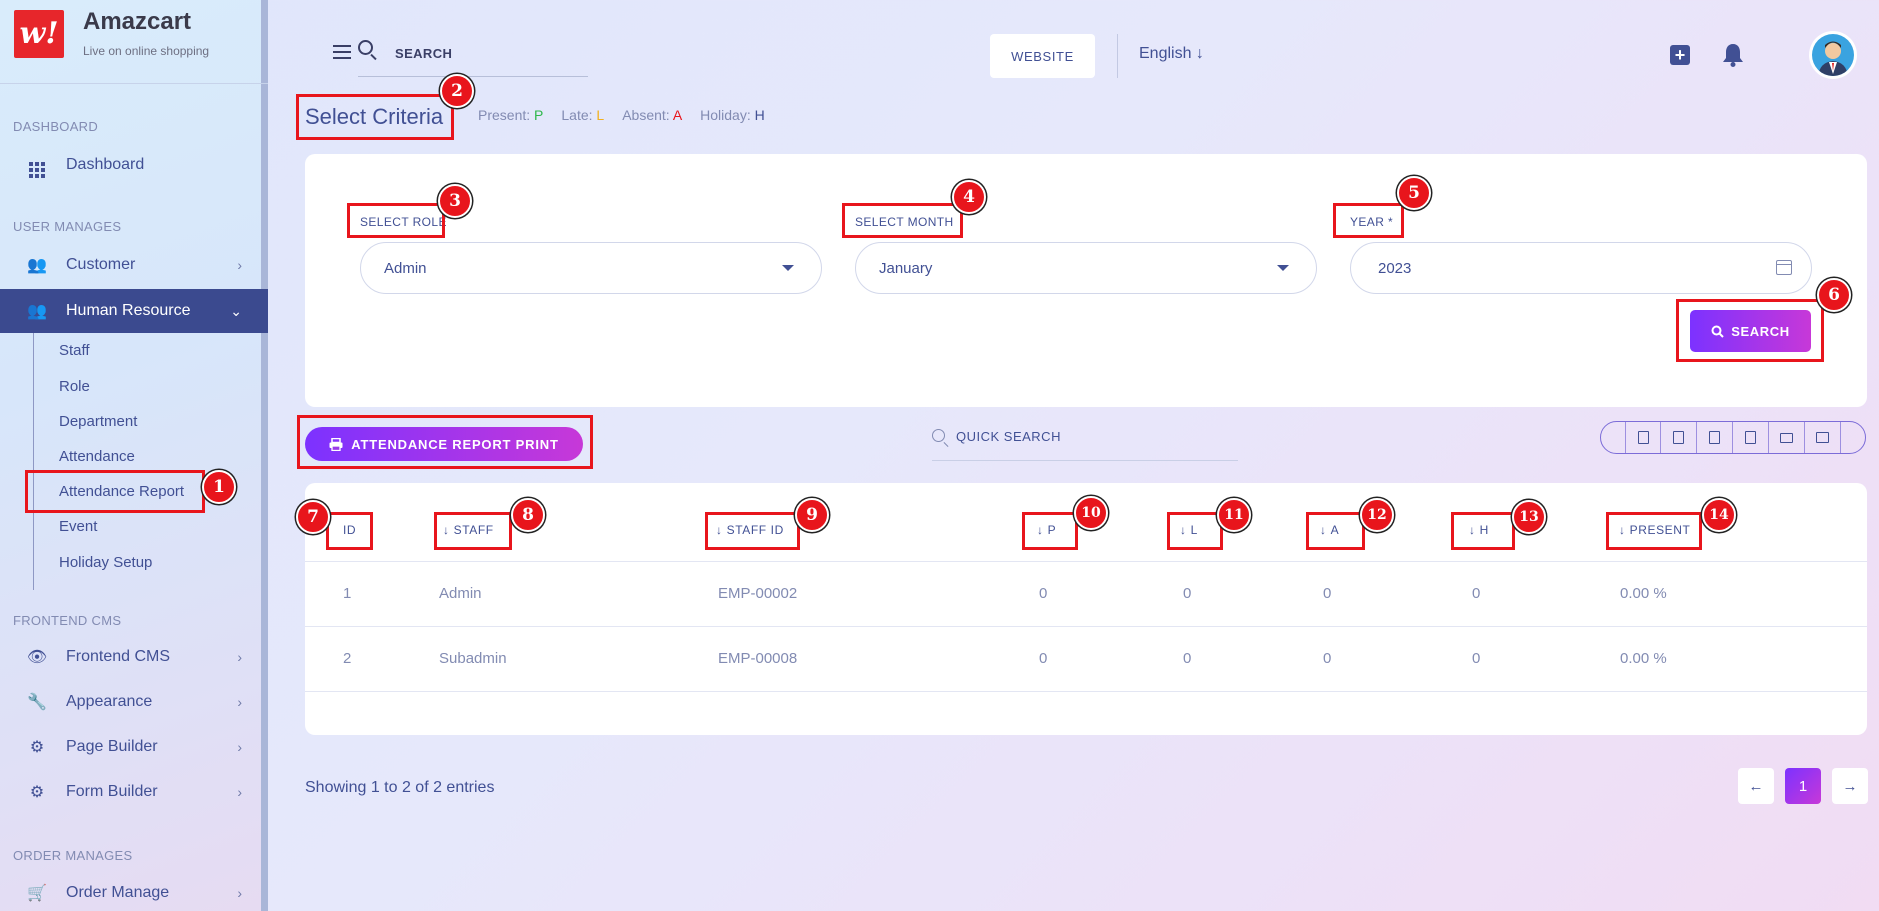 This screenshot has height=911, width=1879. I want to click on table-info: Showing 1 to 2 of 2 entries, so click(400, 787).